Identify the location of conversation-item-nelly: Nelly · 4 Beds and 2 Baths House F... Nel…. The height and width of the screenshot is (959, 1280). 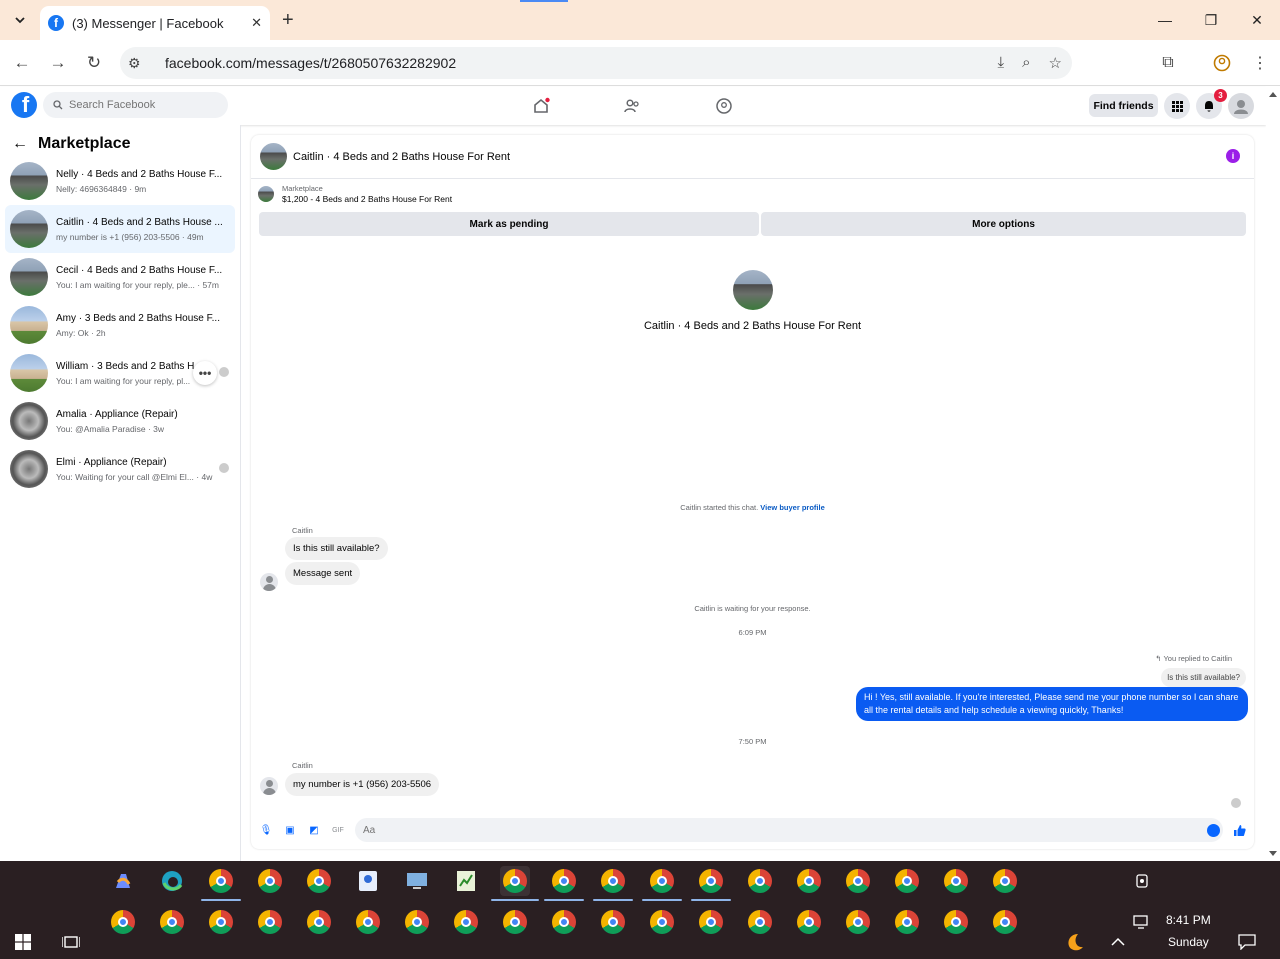
(120, 181).